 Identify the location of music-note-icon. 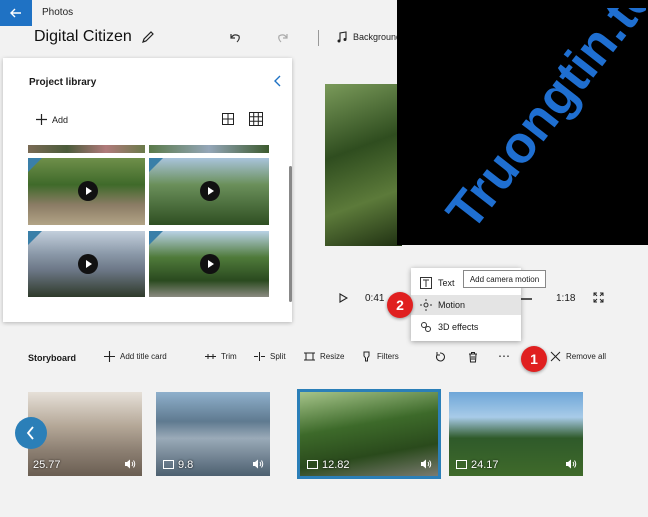
(342, 37).